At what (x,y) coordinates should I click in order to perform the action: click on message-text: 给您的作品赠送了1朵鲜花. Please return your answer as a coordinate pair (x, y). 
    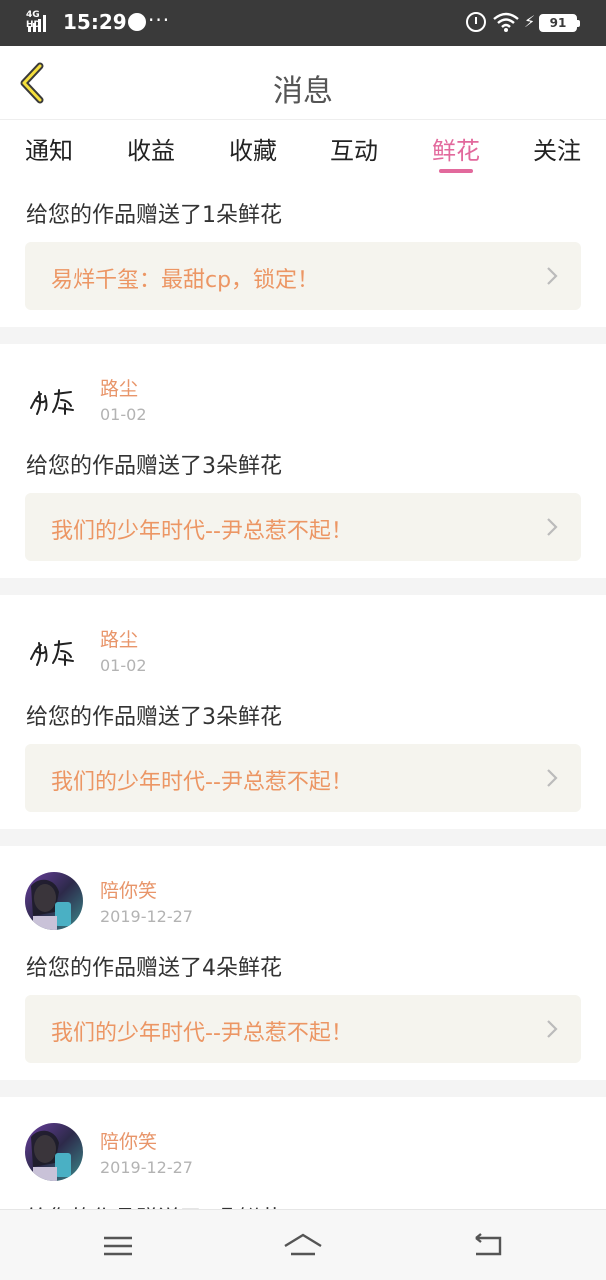
    Looking at the image, I should click on (154, 215).